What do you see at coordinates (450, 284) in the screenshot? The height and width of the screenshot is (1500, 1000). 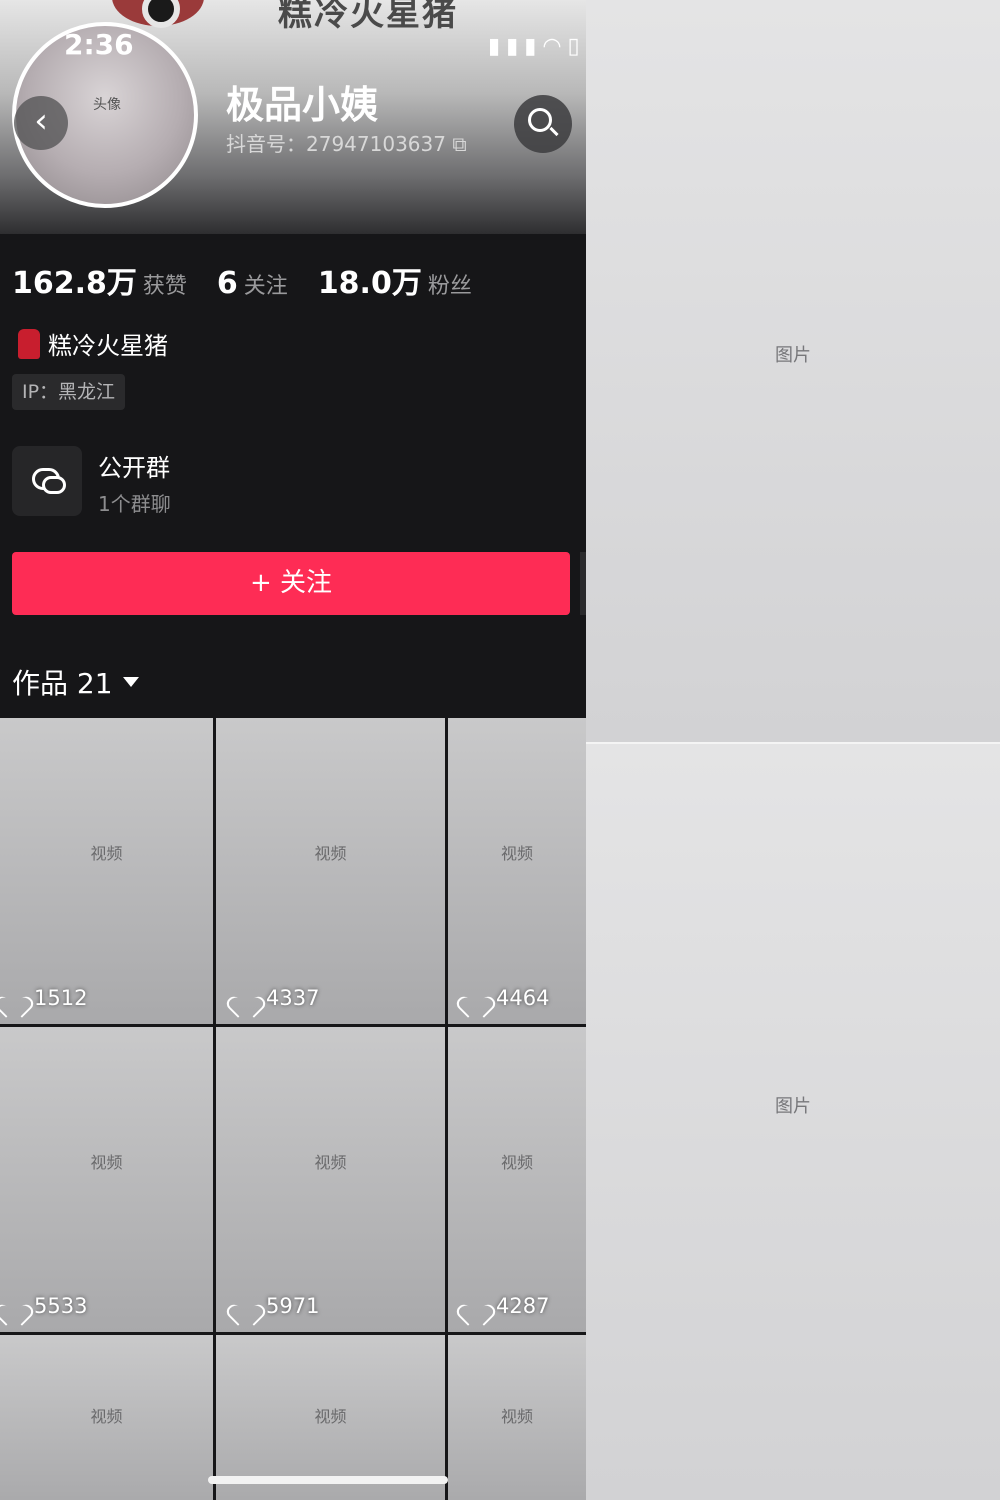 I see `stat-followers-label: 粉丝` at bounding box center [450, 284].